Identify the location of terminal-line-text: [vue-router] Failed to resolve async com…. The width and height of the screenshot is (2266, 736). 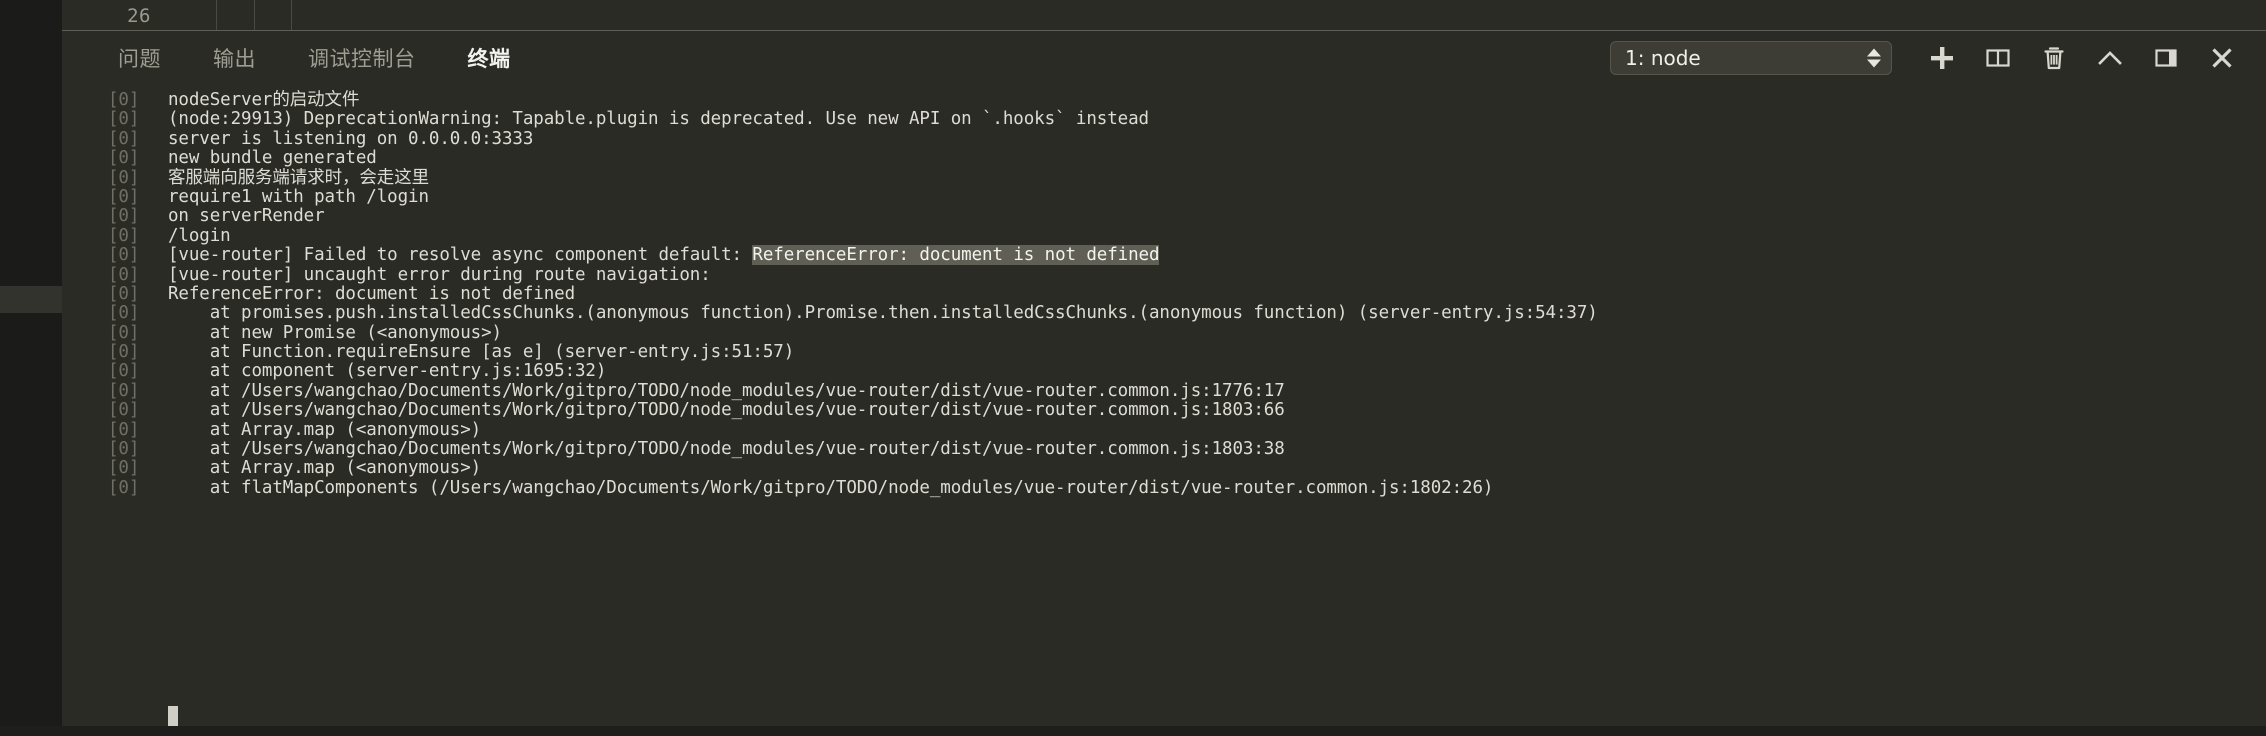
(664, 255).